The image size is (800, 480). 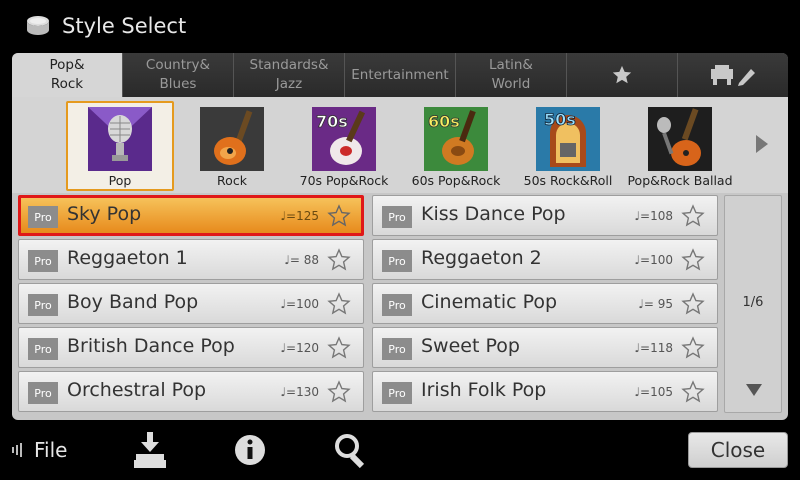 What do you see at coordinates (150, 450) in the screenshot?
I see `save-icon` at bounding box center [150, 450].